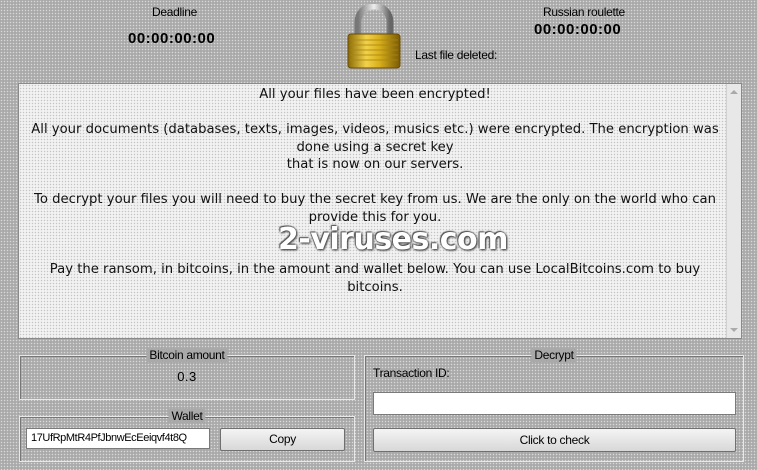 This screenshot has height=470, width=757. I want to click on scroll-up-arrow-icon, so click(734, 92).